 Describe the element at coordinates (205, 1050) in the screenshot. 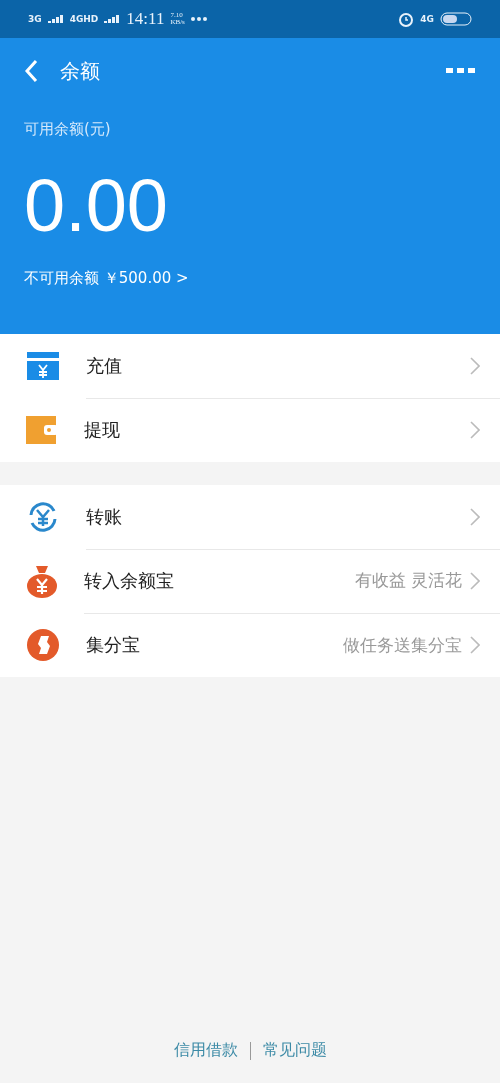

I see `footer-link: 信用借款` at that location.